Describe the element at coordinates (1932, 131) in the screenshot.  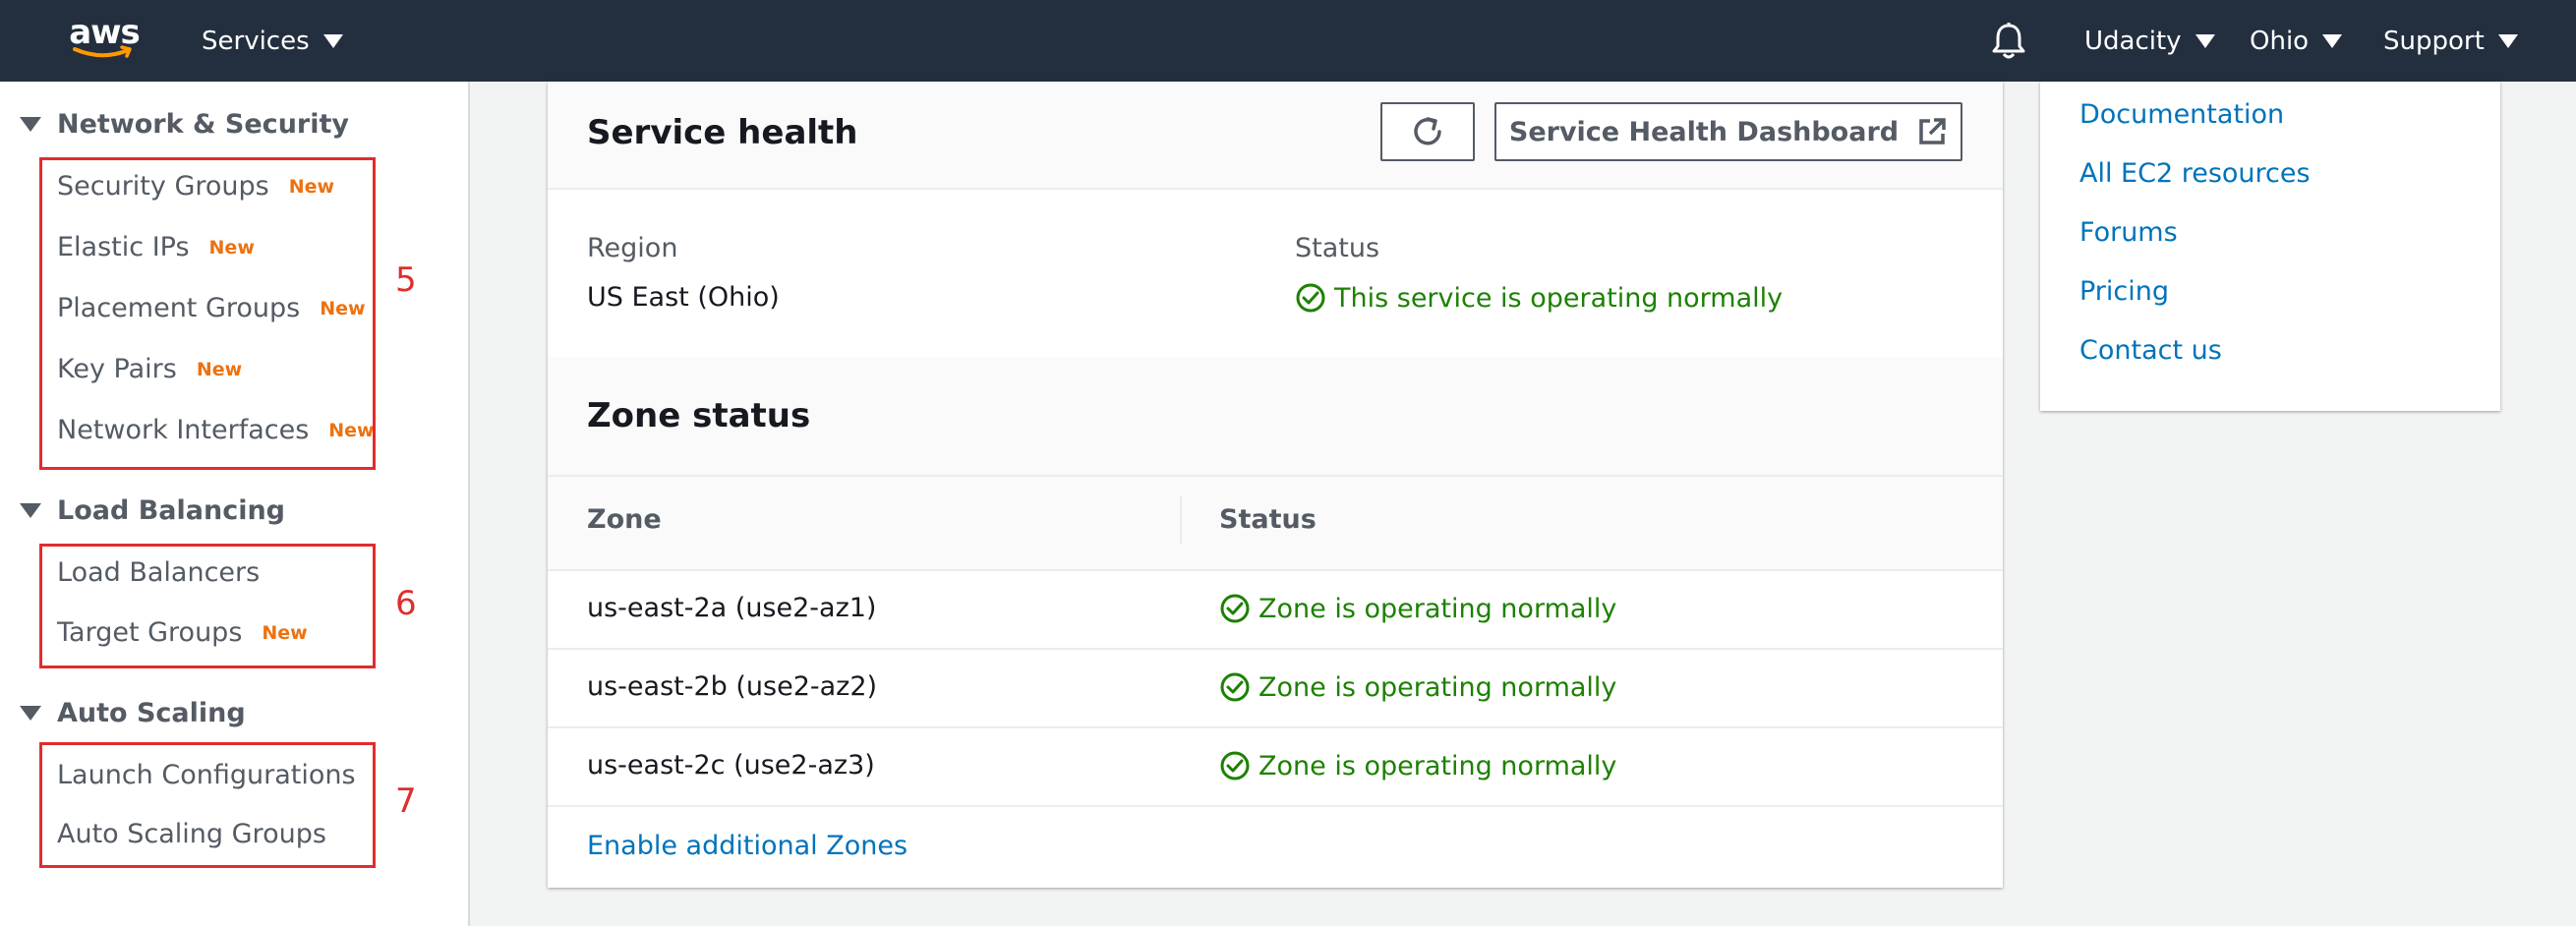
I see `external-link-icon` at that location.